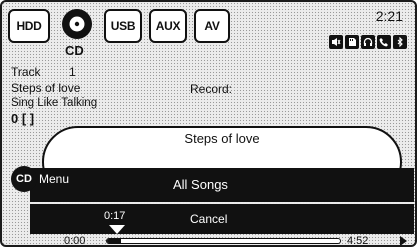 The height and width of the screenshot is (249, 419). I want to click on mute-icon, so click(336, 42).